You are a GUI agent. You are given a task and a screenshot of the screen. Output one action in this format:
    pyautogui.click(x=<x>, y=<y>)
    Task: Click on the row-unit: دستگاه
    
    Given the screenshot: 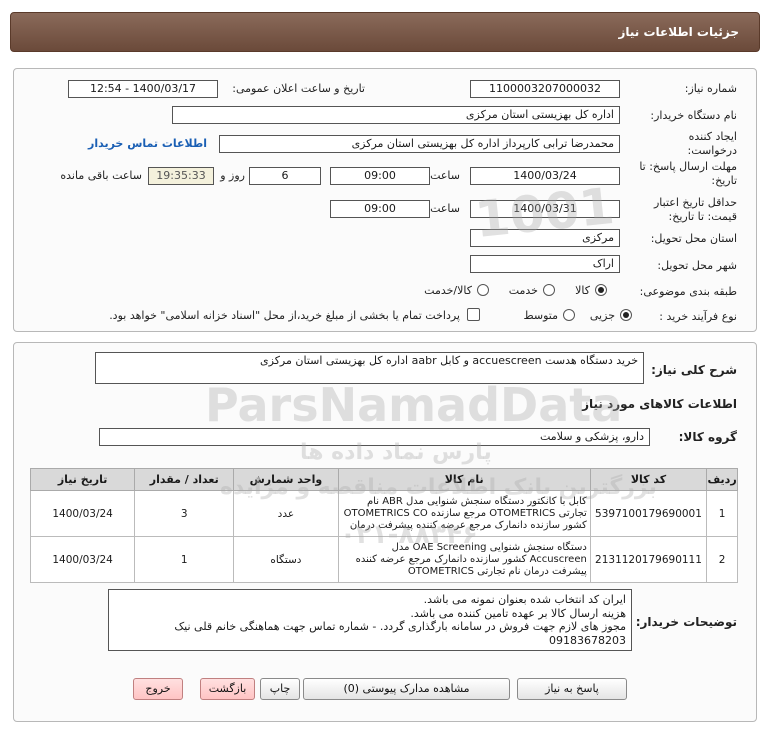 What is the action you would take?
    pyautogui.click(x=286, y=559)
    